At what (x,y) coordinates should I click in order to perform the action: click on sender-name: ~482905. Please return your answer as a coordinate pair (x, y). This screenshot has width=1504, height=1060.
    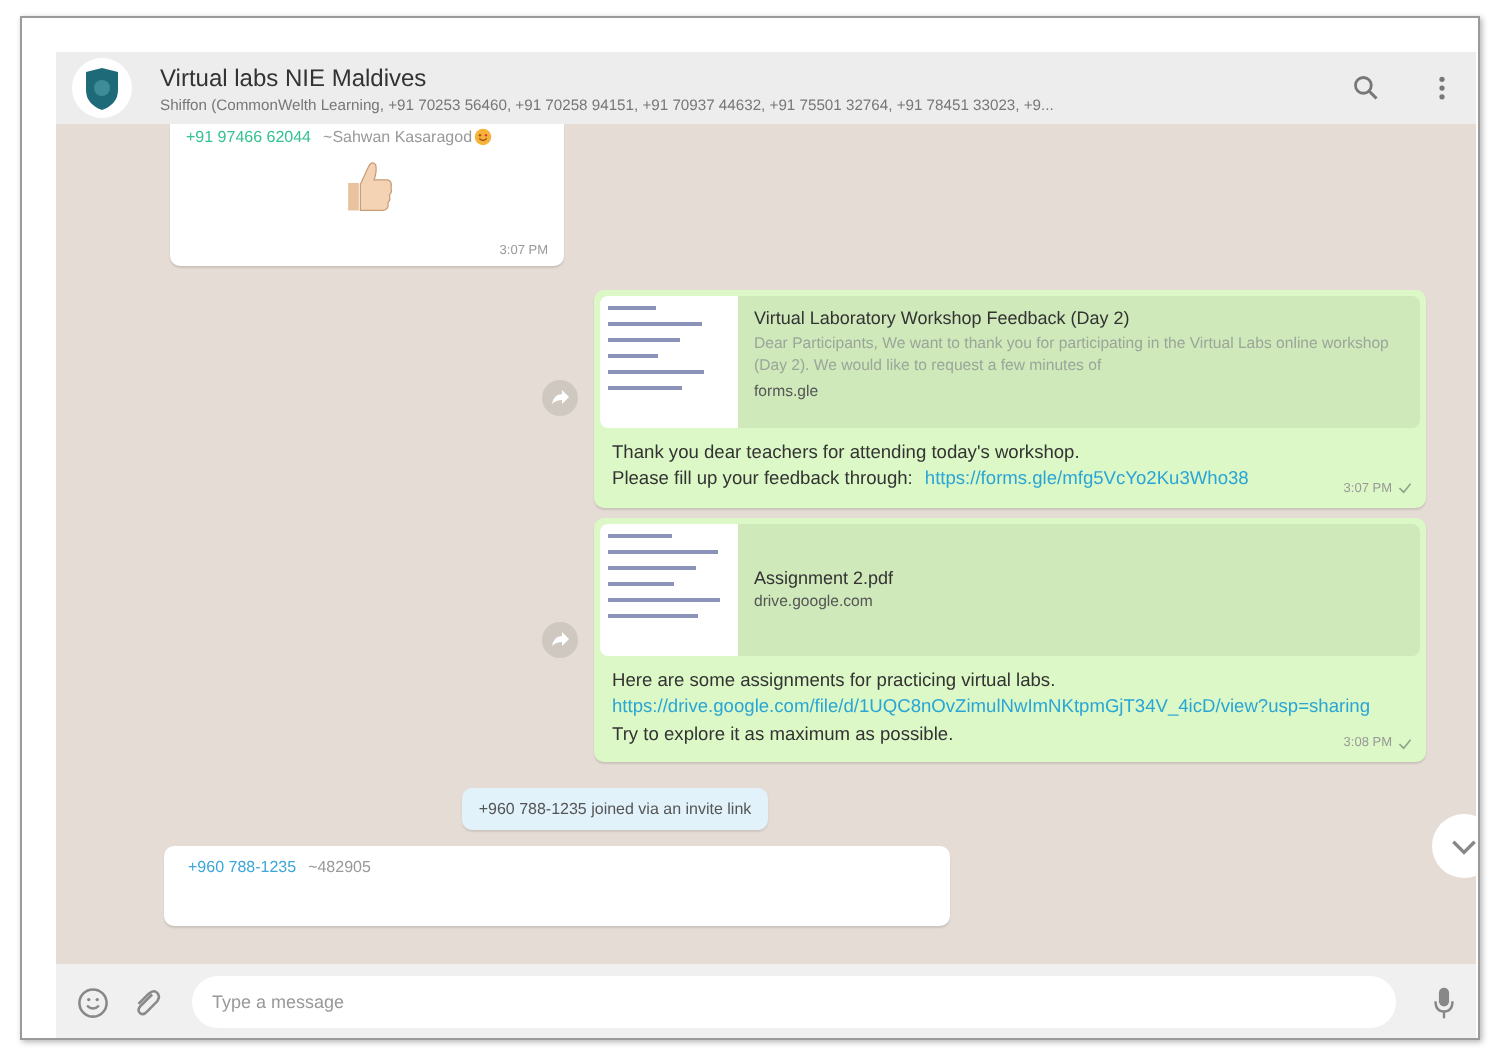
    Looking at the image, I should click on (339, 867).